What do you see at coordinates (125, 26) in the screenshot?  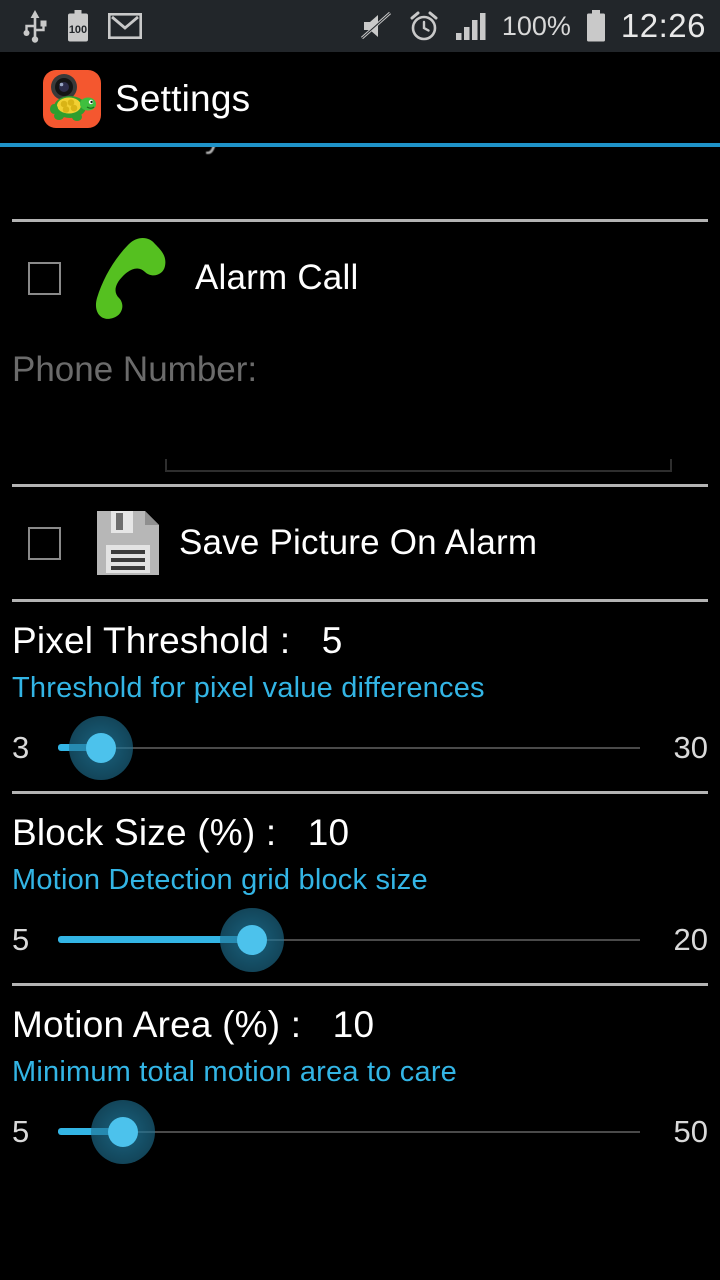 I see `gmail-icon` at bounding box center [125, 26].